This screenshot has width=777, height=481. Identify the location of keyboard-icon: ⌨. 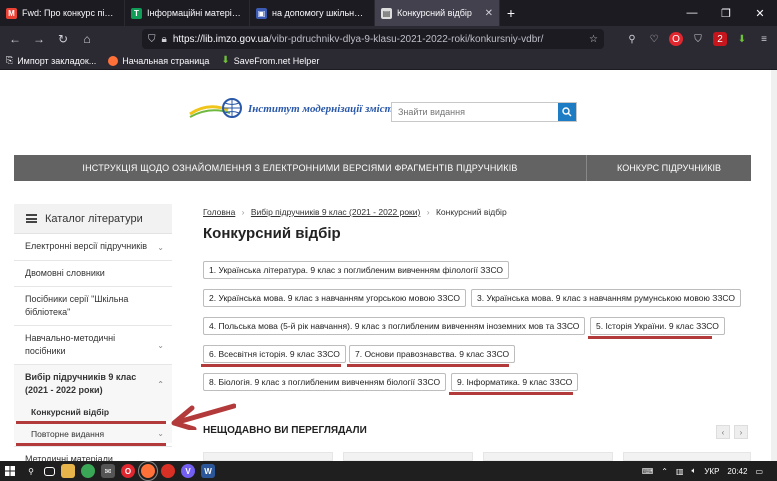
(648, 471).